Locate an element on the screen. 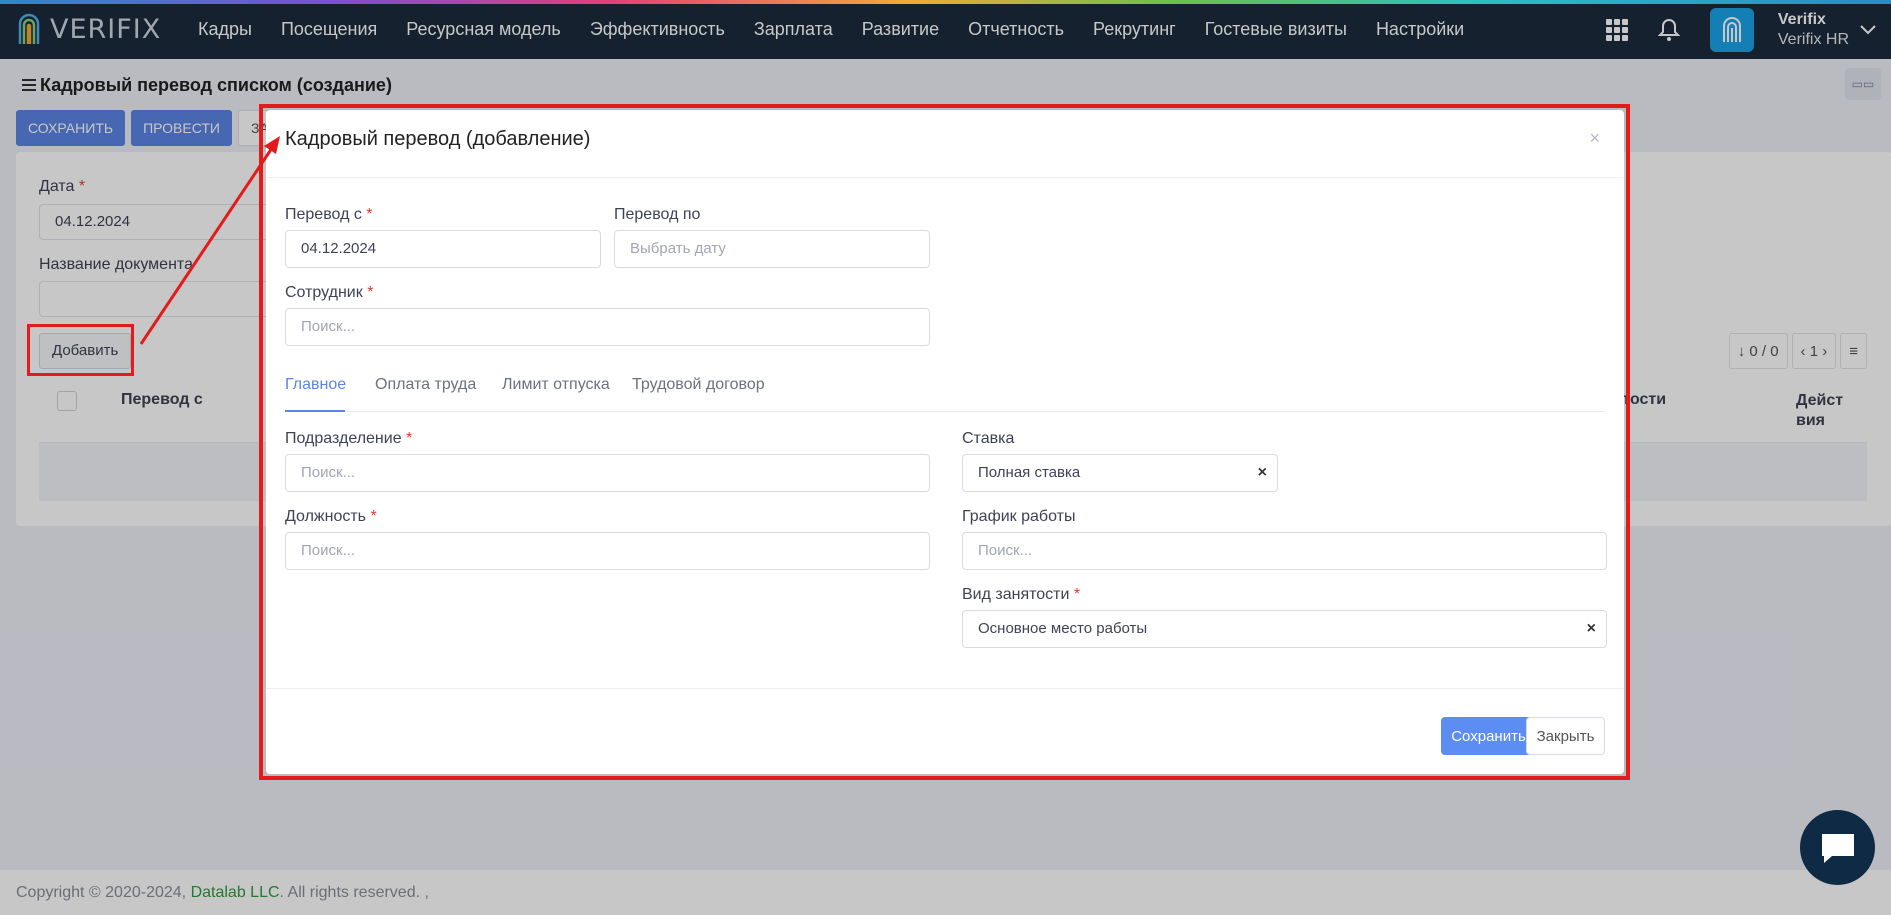  chat-icon is located at coordinates (1837, 848).